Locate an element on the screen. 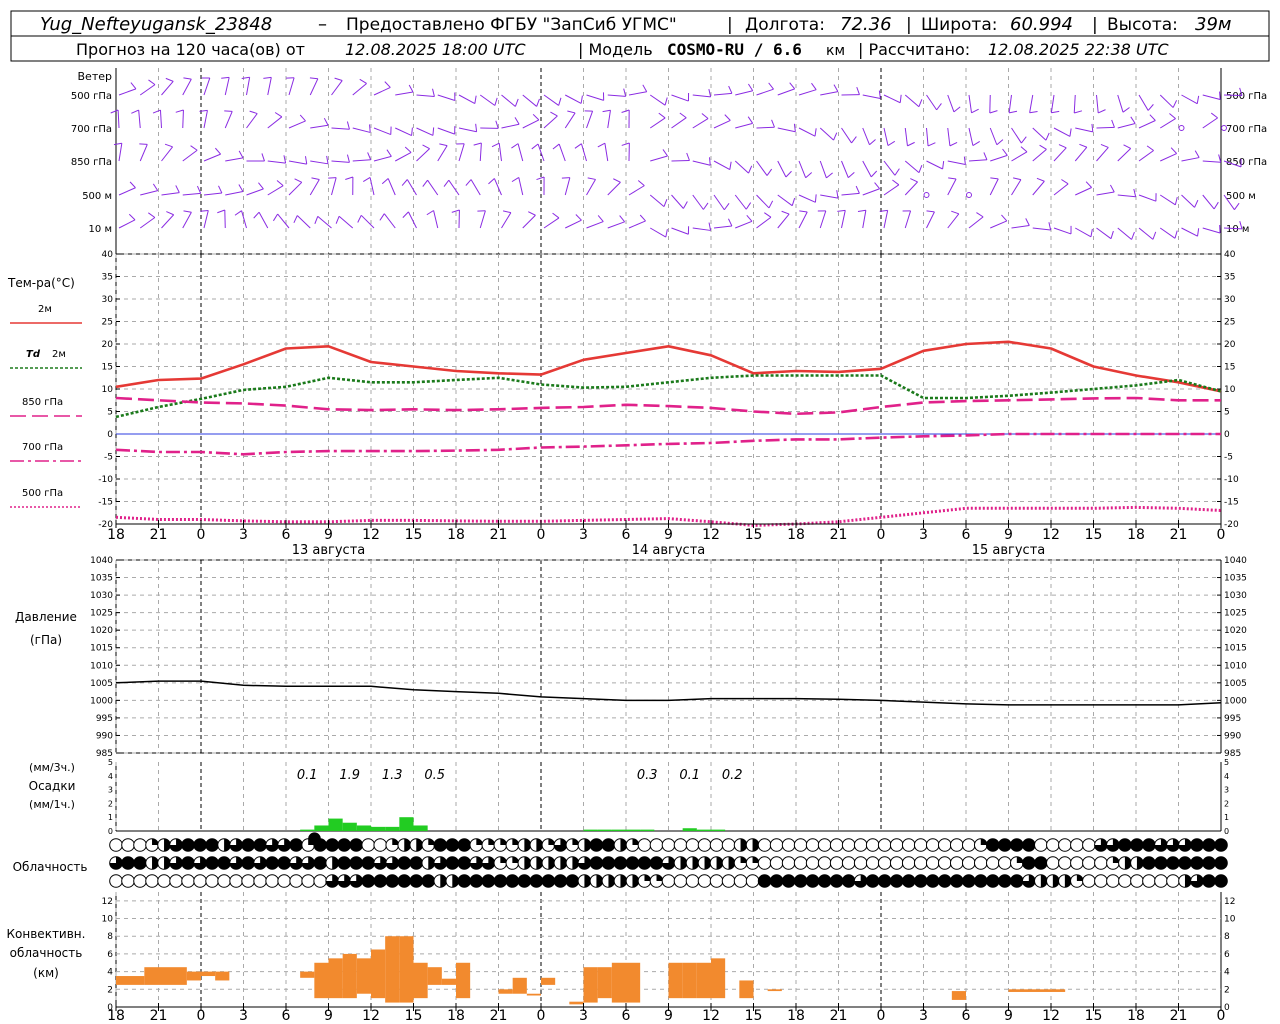  pressure-tick-label-right: 995 is located at coordinates (1232, 719).